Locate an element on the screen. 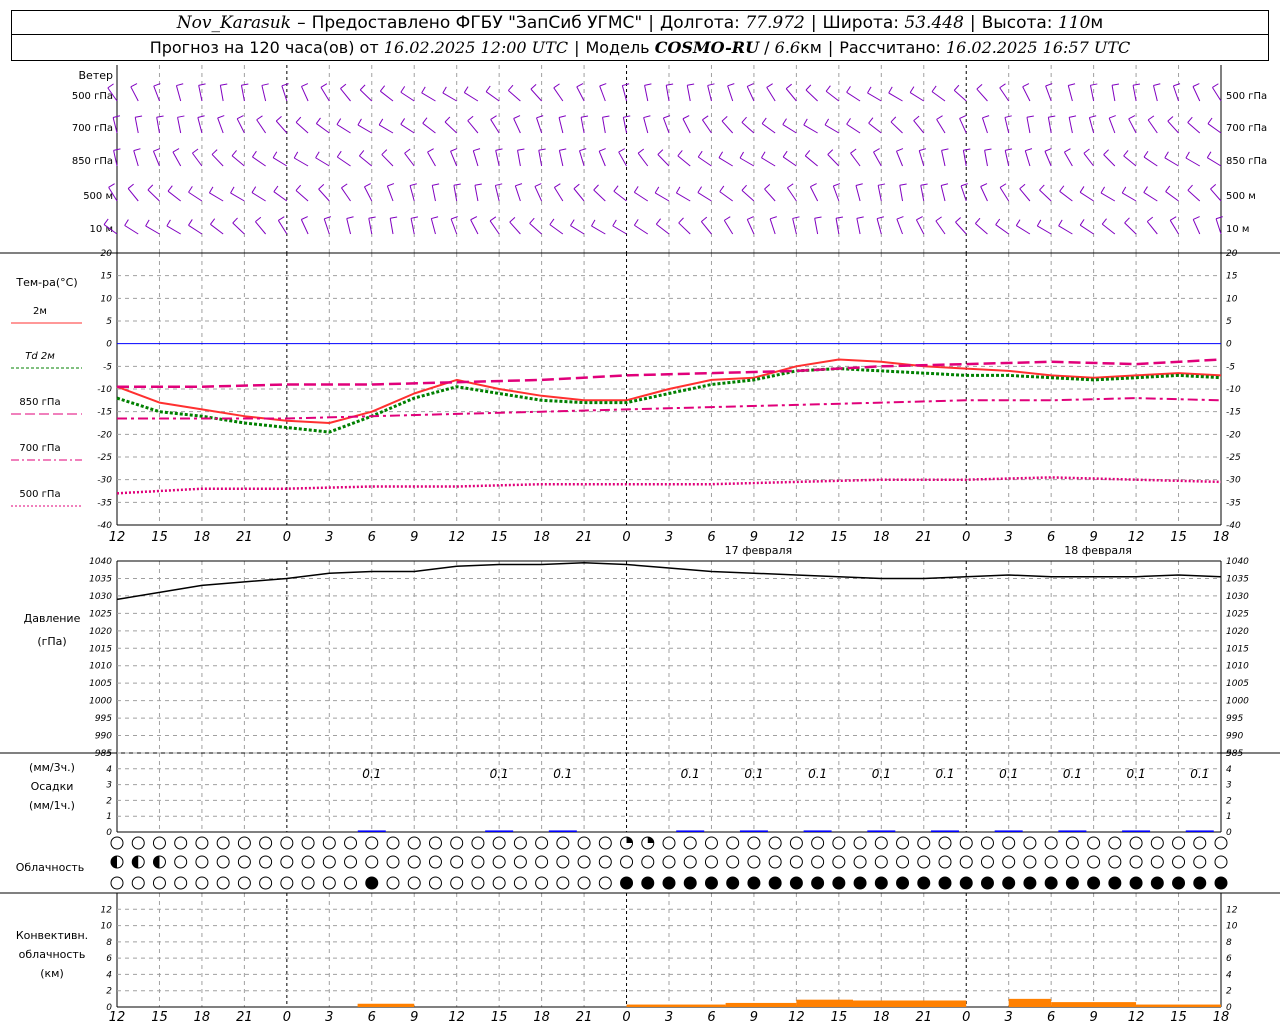 The width and height of the screenshot is (1280, 1024). convective-bar is located at coordinates (824, 1003).